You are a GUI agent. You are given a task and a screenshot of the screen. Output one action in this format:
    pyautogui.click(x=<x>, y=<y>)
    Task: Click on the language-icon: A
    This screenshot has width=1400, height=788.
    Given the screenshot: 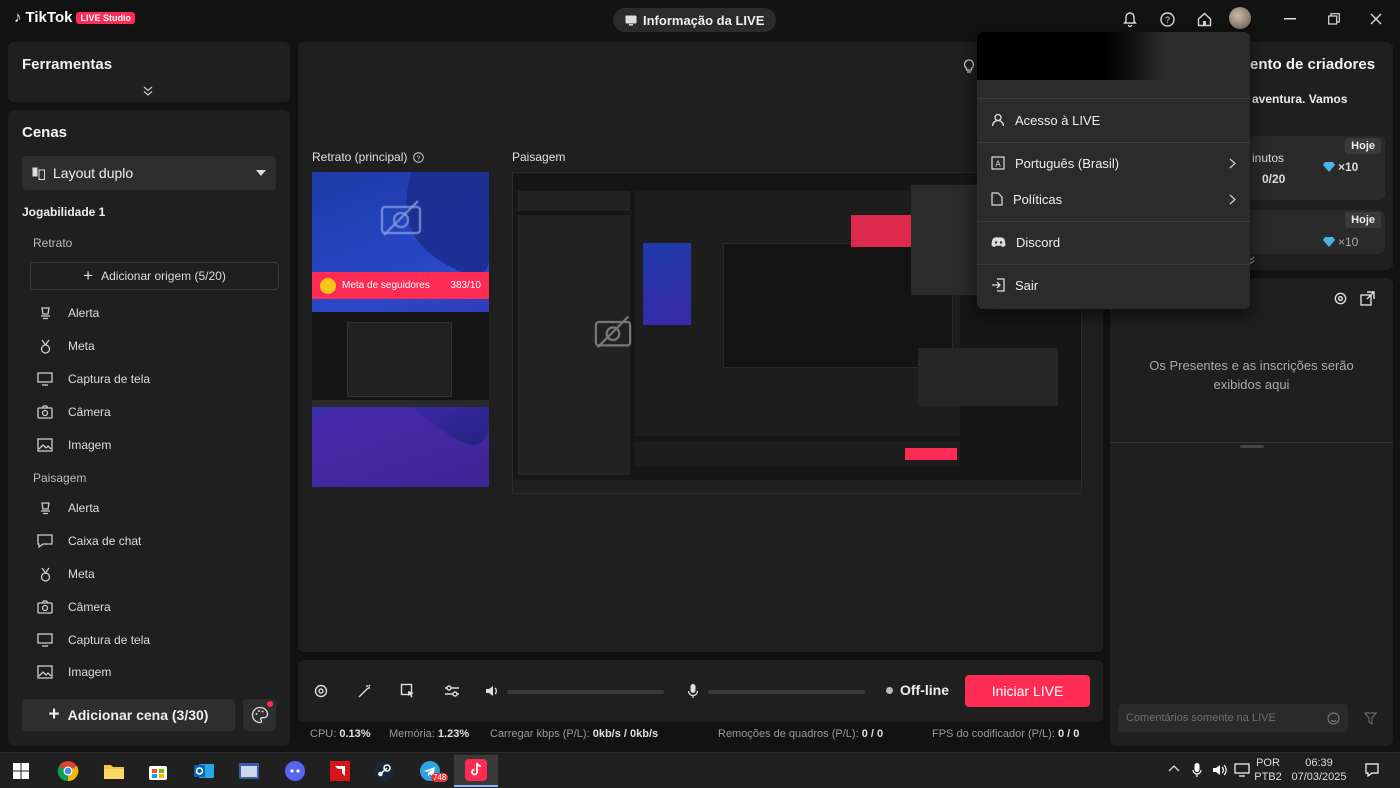 What is the action you would take?
    pyautogui.click(x=998, y=163)
    